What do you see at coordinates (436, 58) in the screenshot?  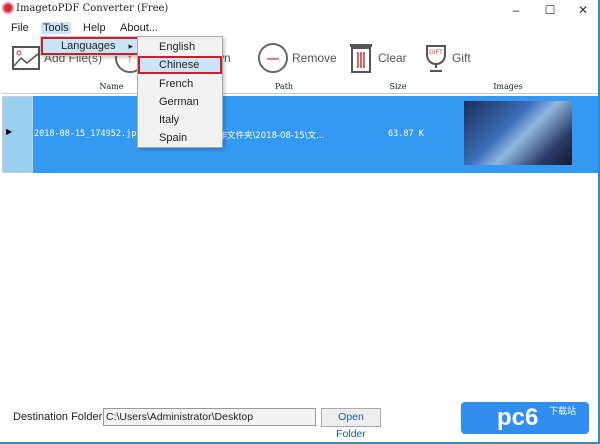 I see `gift-trophy-icon: GIFT` at bounding box center [436, 58].